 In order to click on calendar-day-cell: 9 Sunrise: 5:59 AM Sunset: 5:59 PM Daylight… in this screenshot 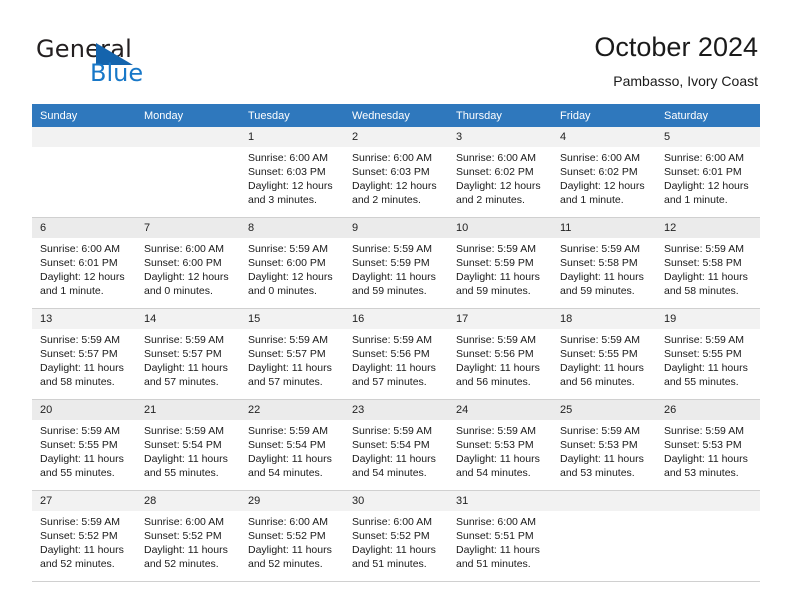, I will do `click(396, 263)`.